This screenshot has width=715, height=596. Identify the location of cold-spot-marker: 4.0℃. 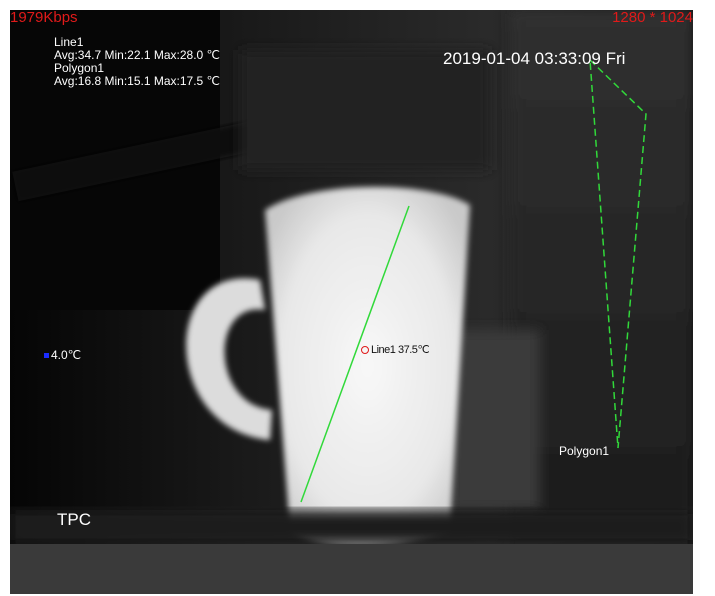
(62, 355).